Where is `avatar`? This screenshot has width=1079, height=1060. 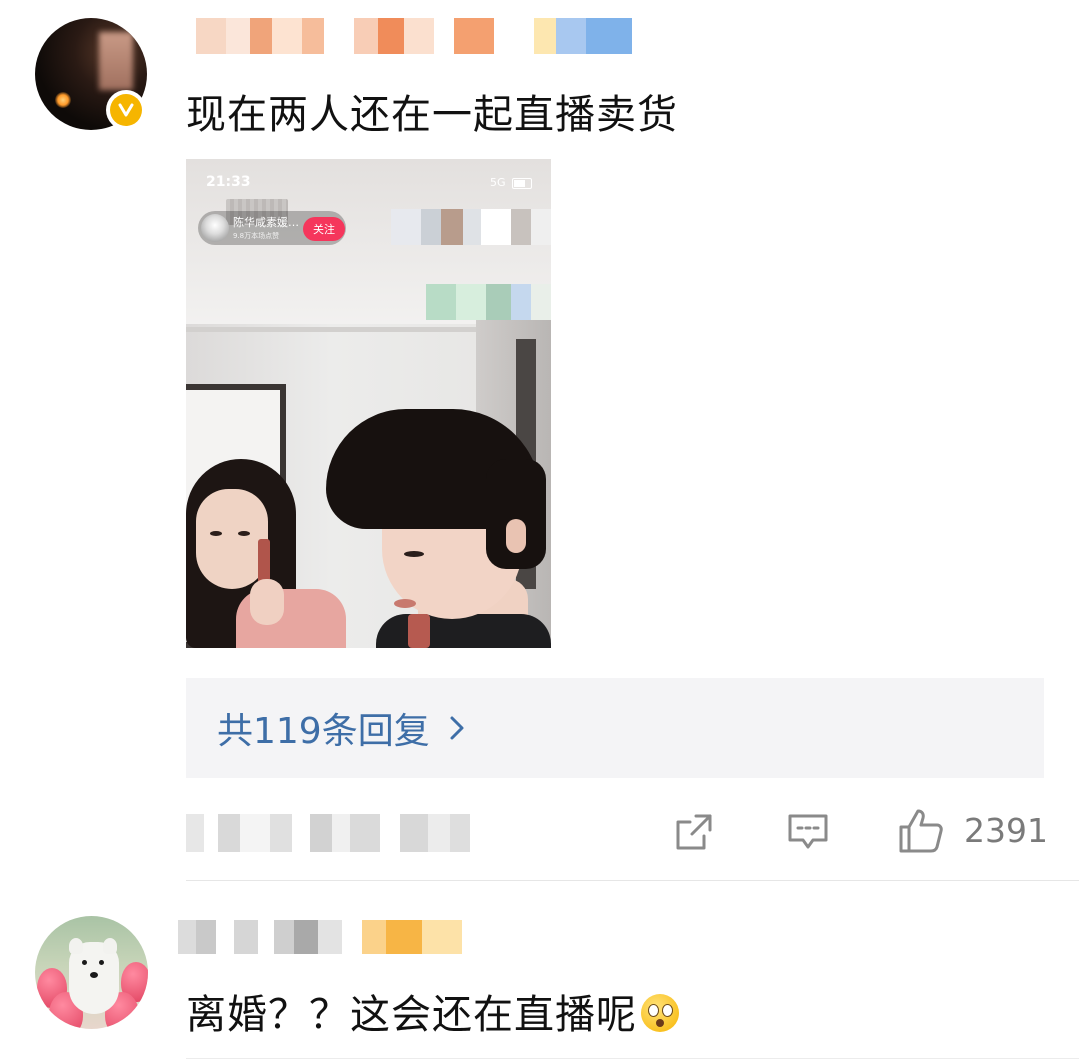 avatar is located at coordinates (91, 972).